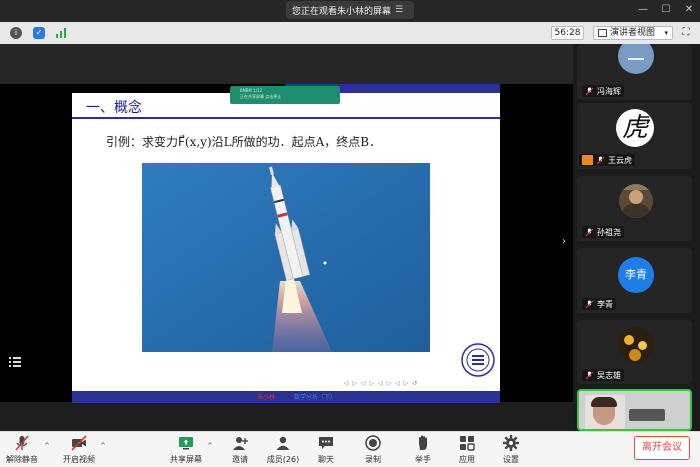 The height and width of the screenshot is (467, 700). What do you see at coordinates (283, 443) in the screenshot?
I see `participants-icon` at bounding box center [283, 443].